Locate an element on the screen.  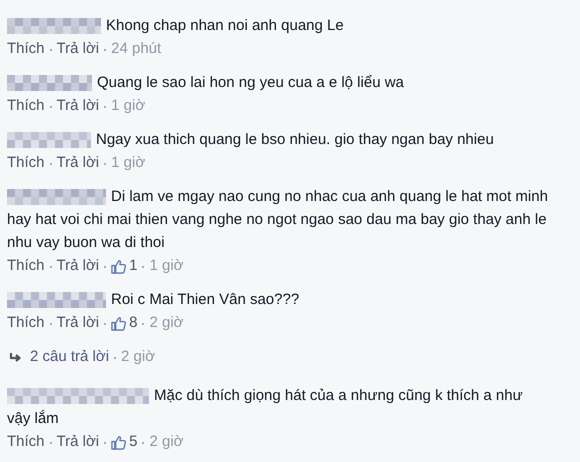
comment-text-line: Khong chap nhan noi anh quang Le is located at coordinates (225, 26).